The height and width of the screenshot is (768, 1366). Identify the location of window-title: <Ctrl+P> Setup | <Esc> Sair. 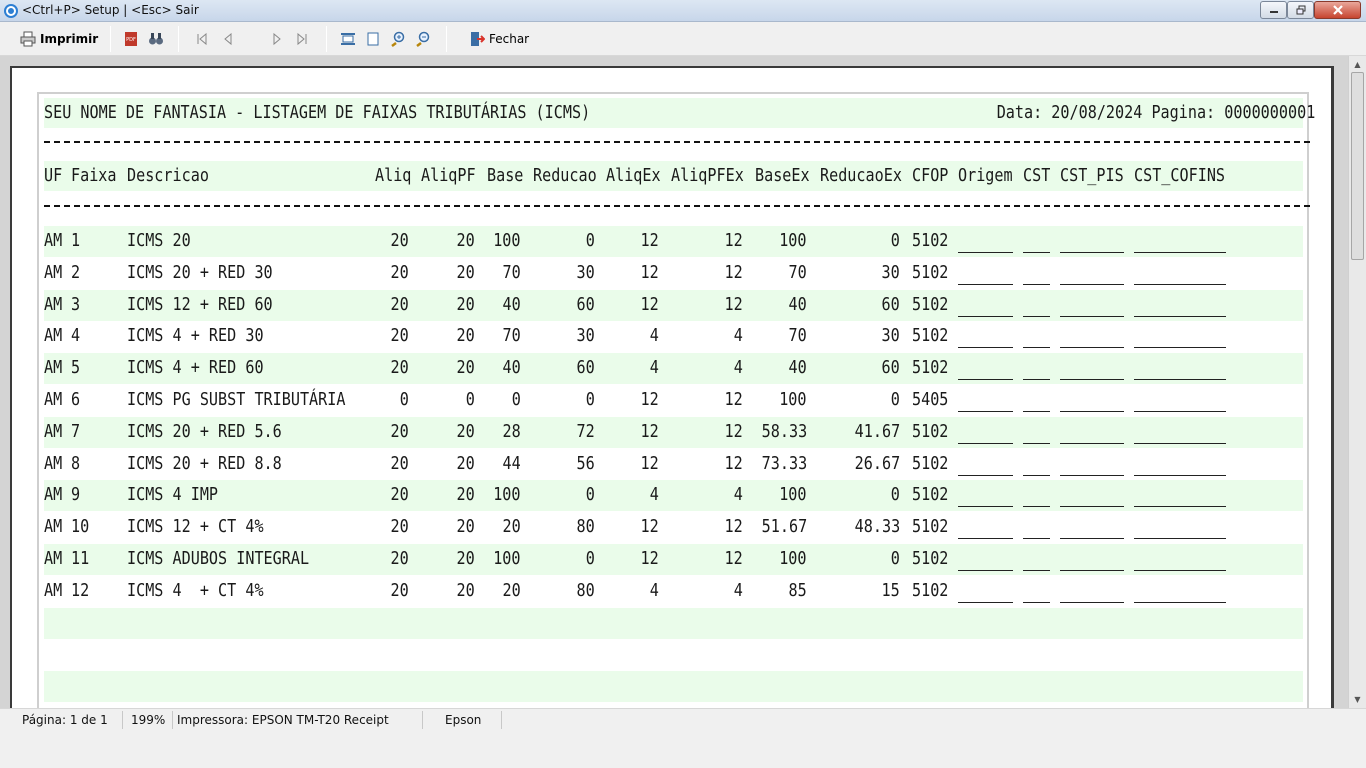
(110, 10).